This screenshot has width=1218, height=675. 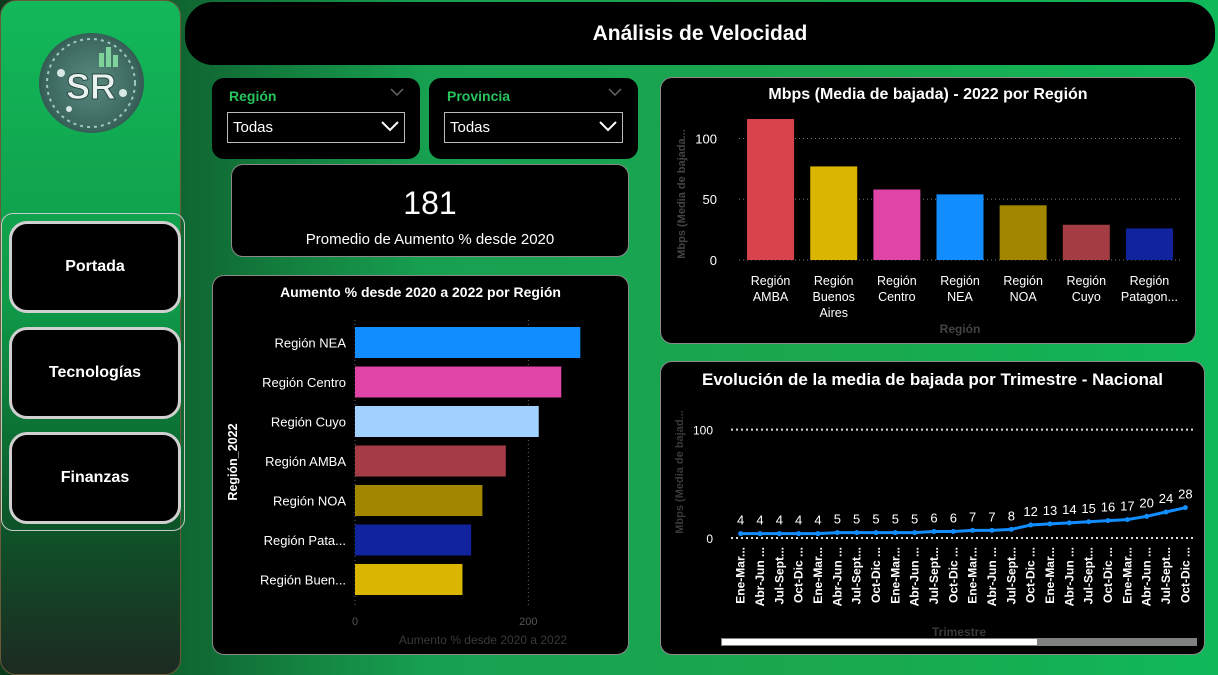 I want to click on x-tick-label: Aires, so click(x=833, y=313).